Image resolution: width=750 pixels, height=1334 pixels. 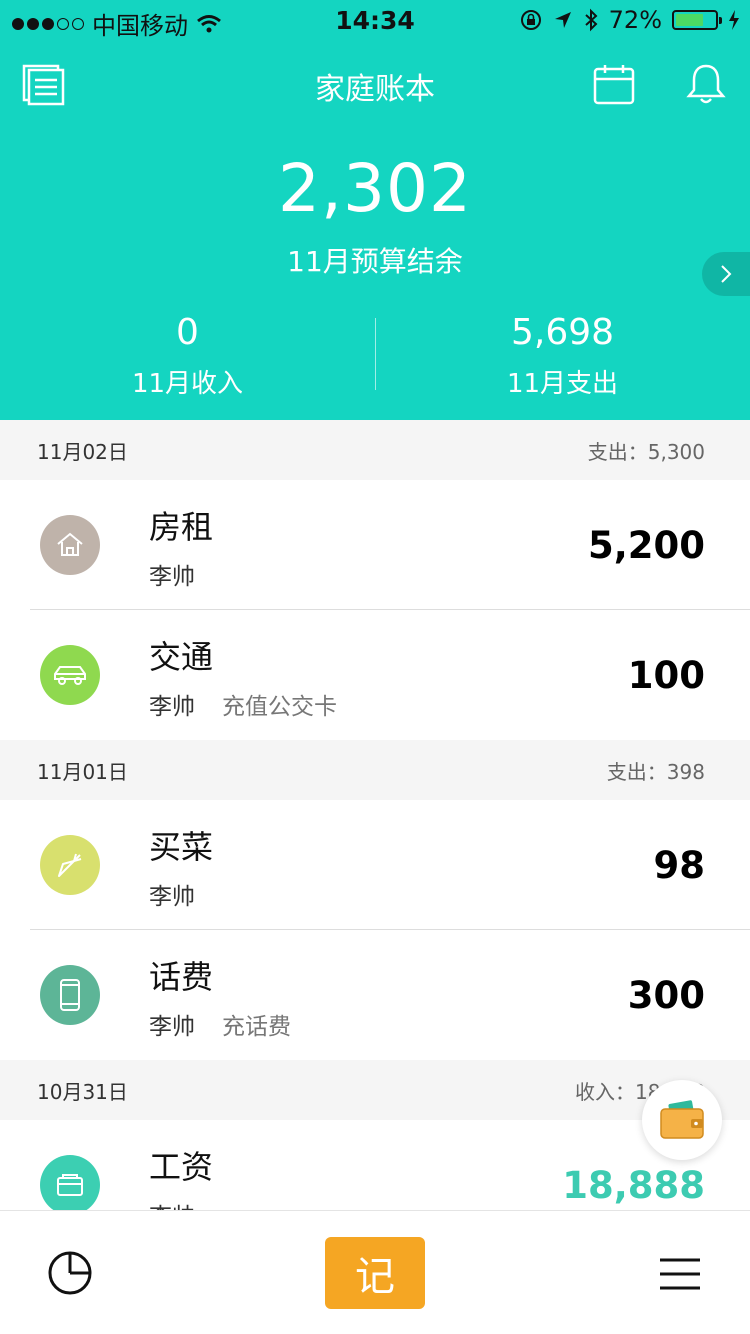 I want to click on day-header: 11月02日 支出：5,300, so click(x=375, y=450).